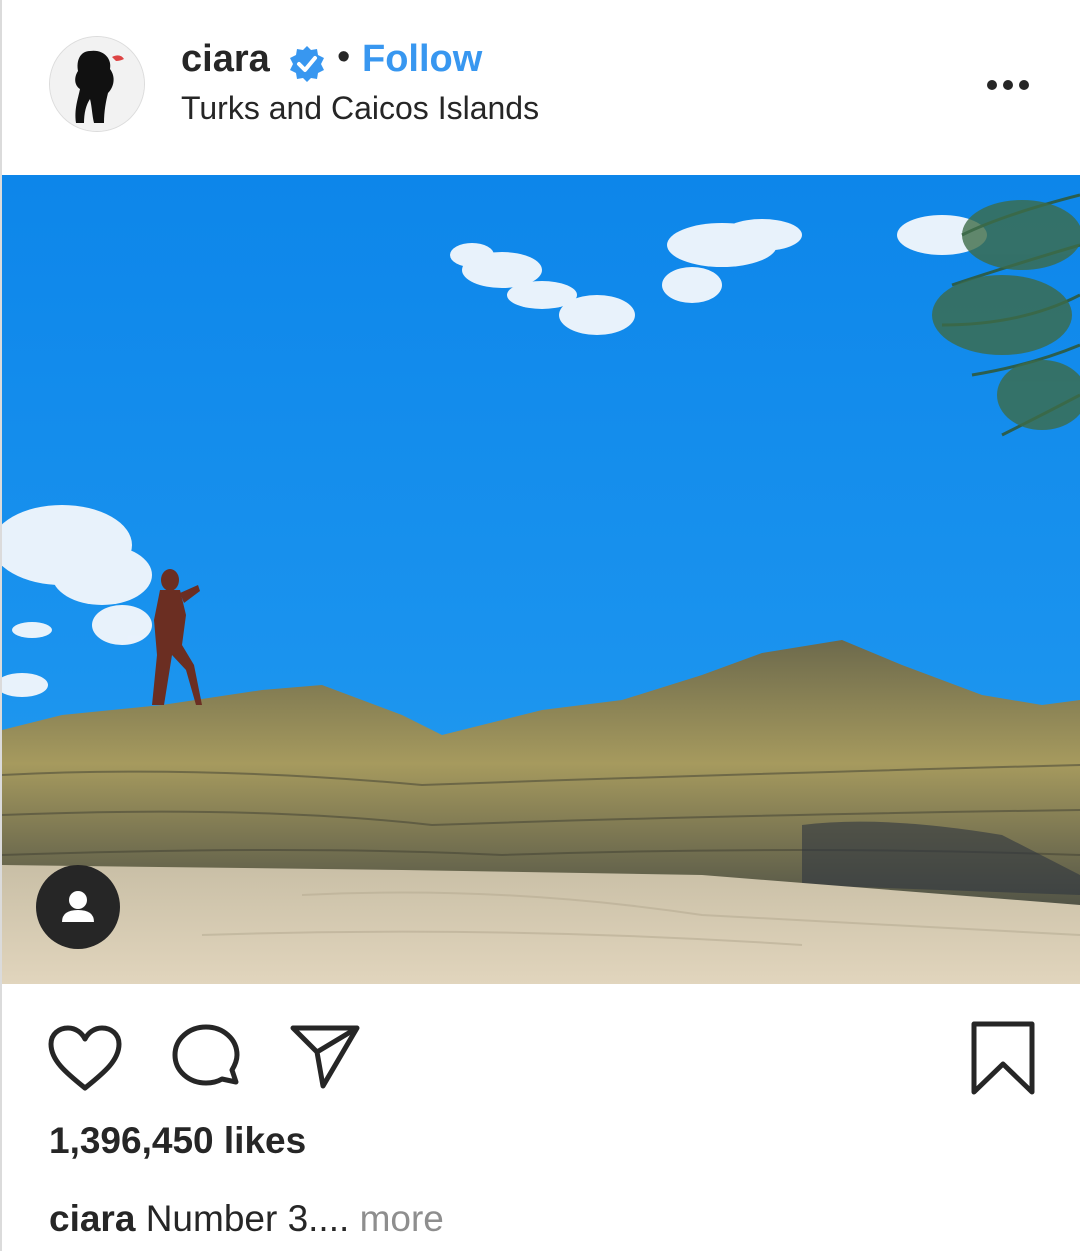  What do you see at coordinates (360, 108) in the screenshot?
I see `location-link: Turks and Caicos Islands` at bounding box center [360, 108].